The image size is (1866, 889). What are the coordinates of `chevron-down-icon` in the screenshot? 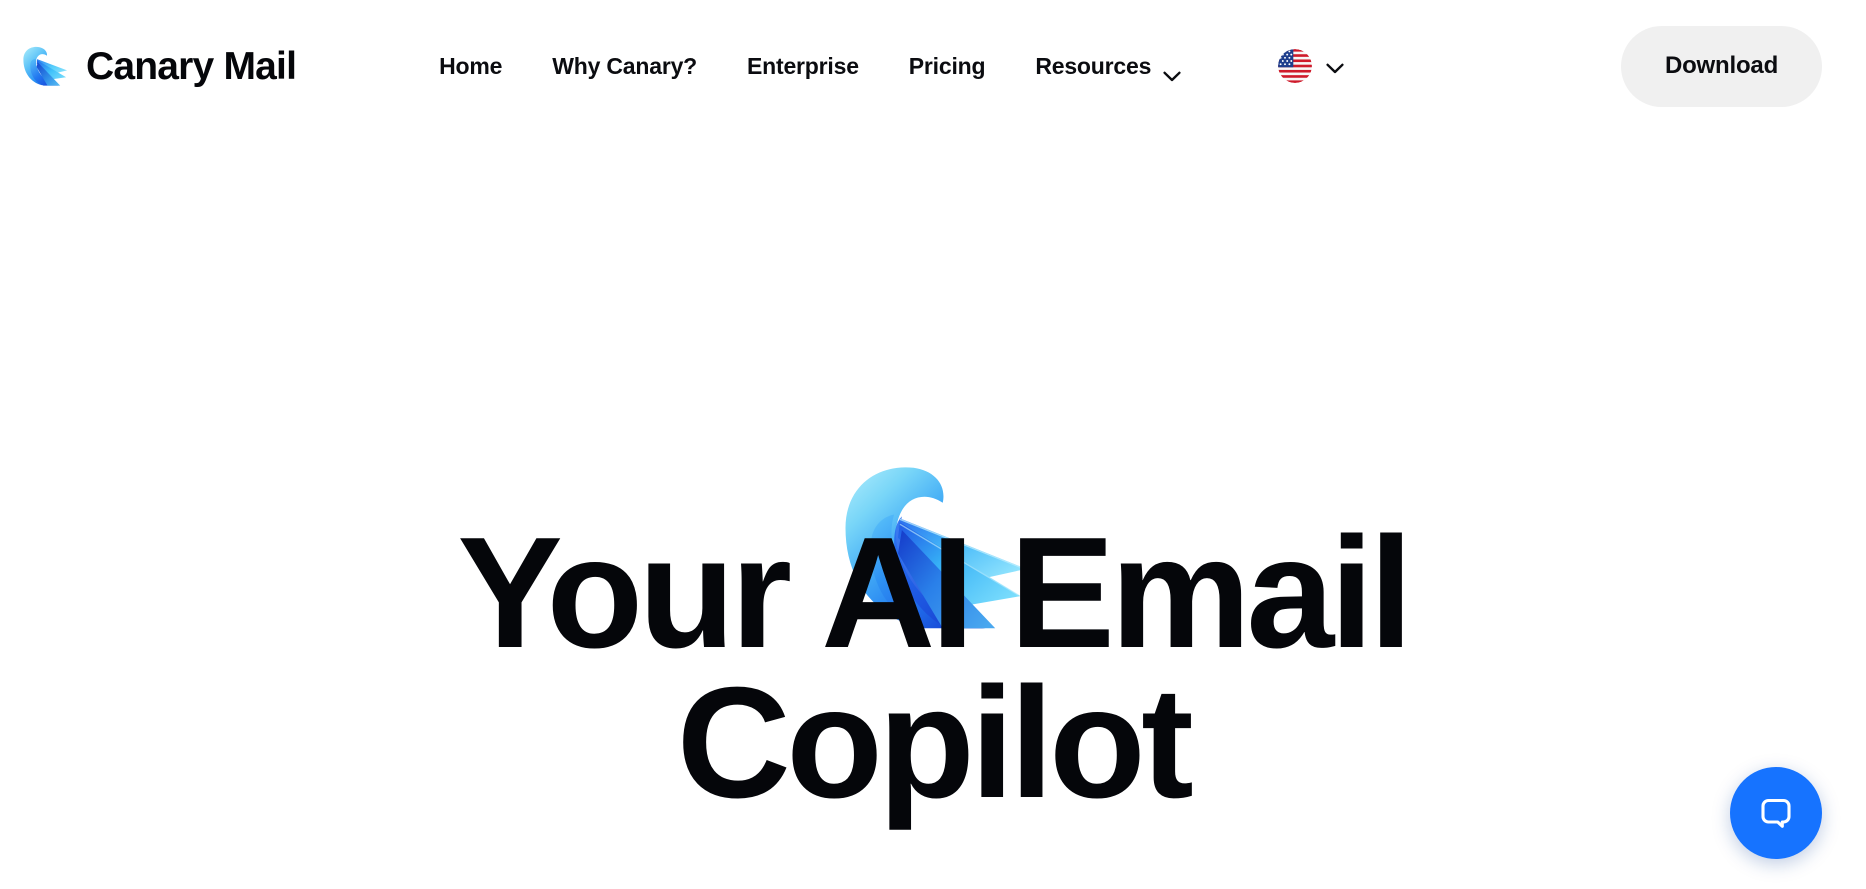 It's located at (1172, 71).